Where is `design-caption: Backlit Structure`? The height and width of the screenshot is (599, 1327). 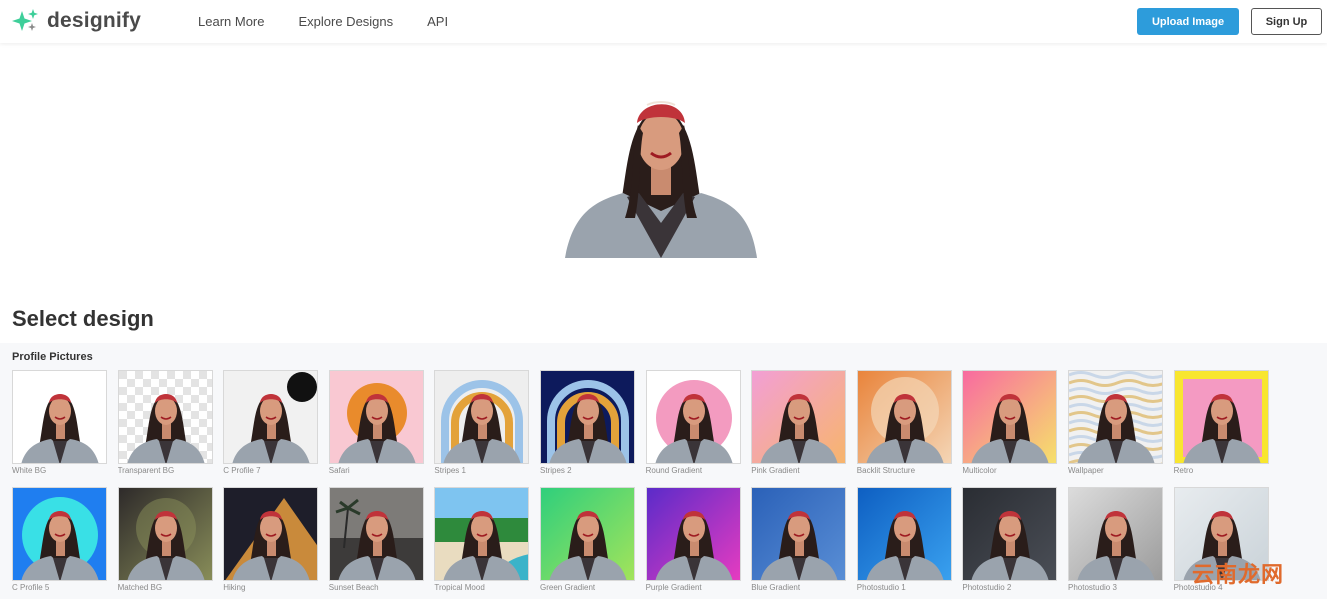
design-caption: Backlit Structure is located at coordinates (886, 470).